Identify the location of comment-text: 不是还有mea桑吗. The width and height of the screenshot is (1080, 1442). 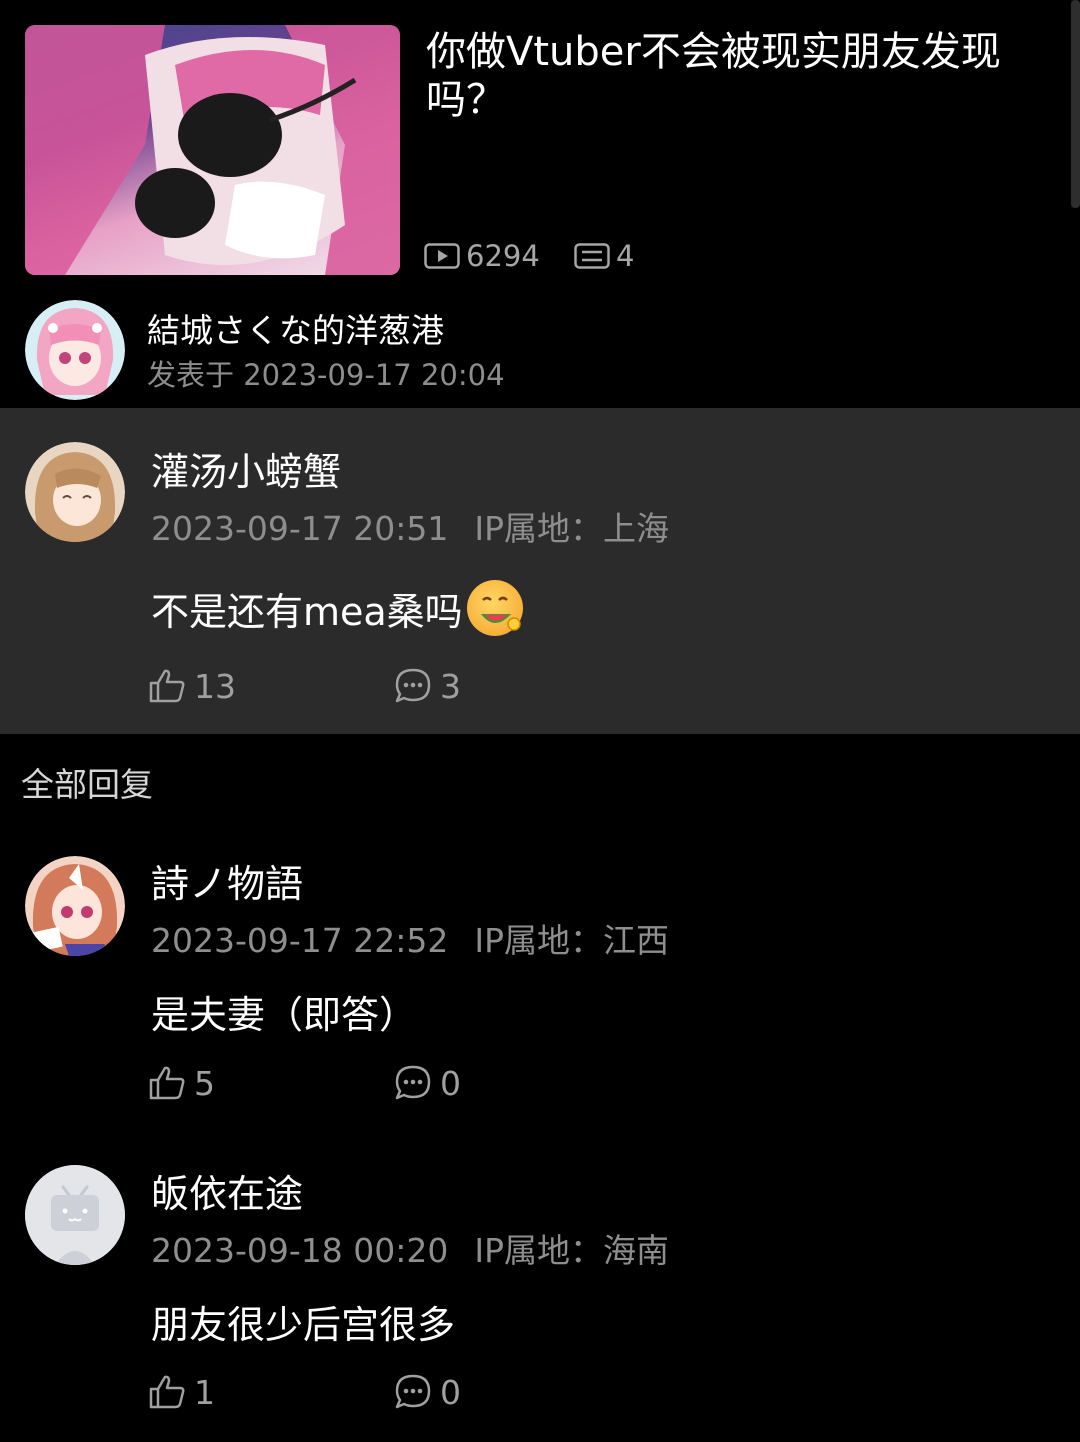
(337, 608).